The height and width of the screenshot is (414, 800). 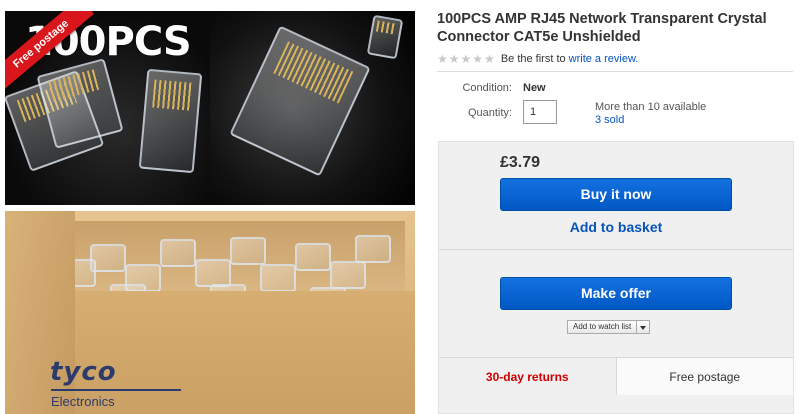 I want to click on condition-label: Condition:, so click(x=487, y=88).